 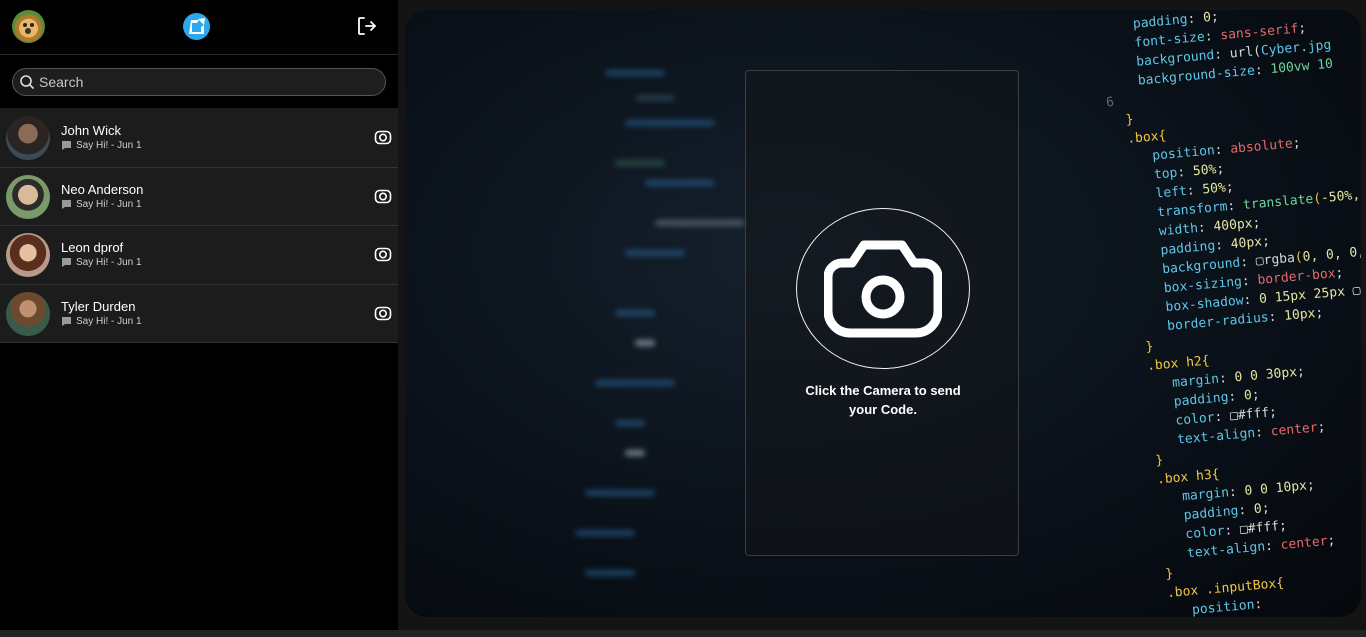 What do you see at coordinates (199, 138) in the screenshot?
I see `contact-row-john-wick: John Wick Say Hi! - Jun 1` at bounding box center [199, 138].